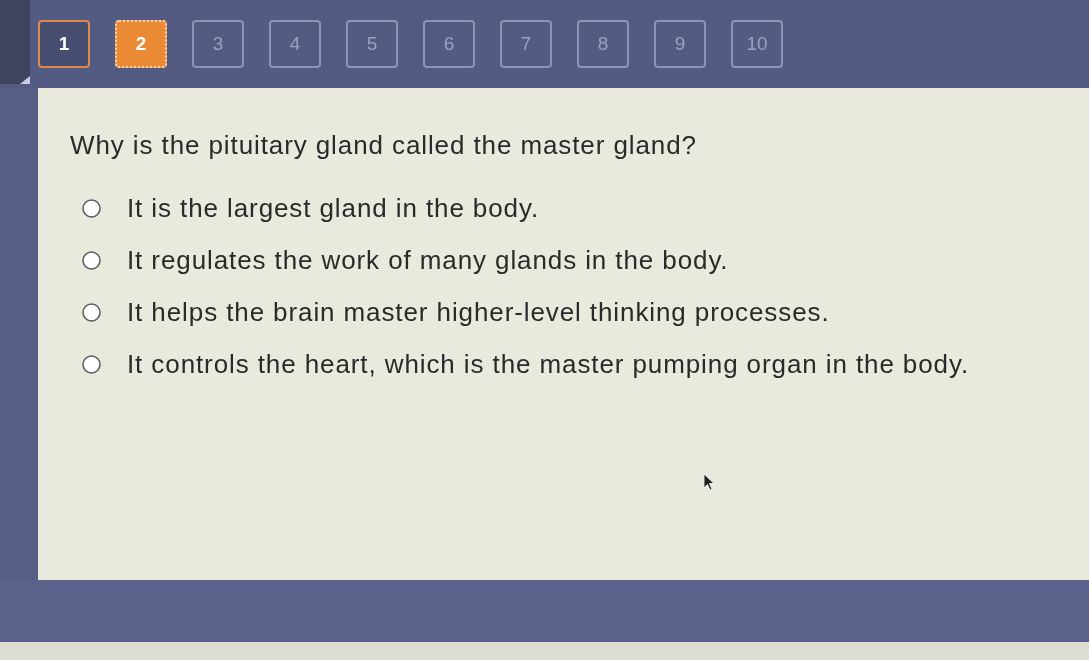 The image size is (1089, 660). I want to click on question-number-button: 2, so click(141, 44).